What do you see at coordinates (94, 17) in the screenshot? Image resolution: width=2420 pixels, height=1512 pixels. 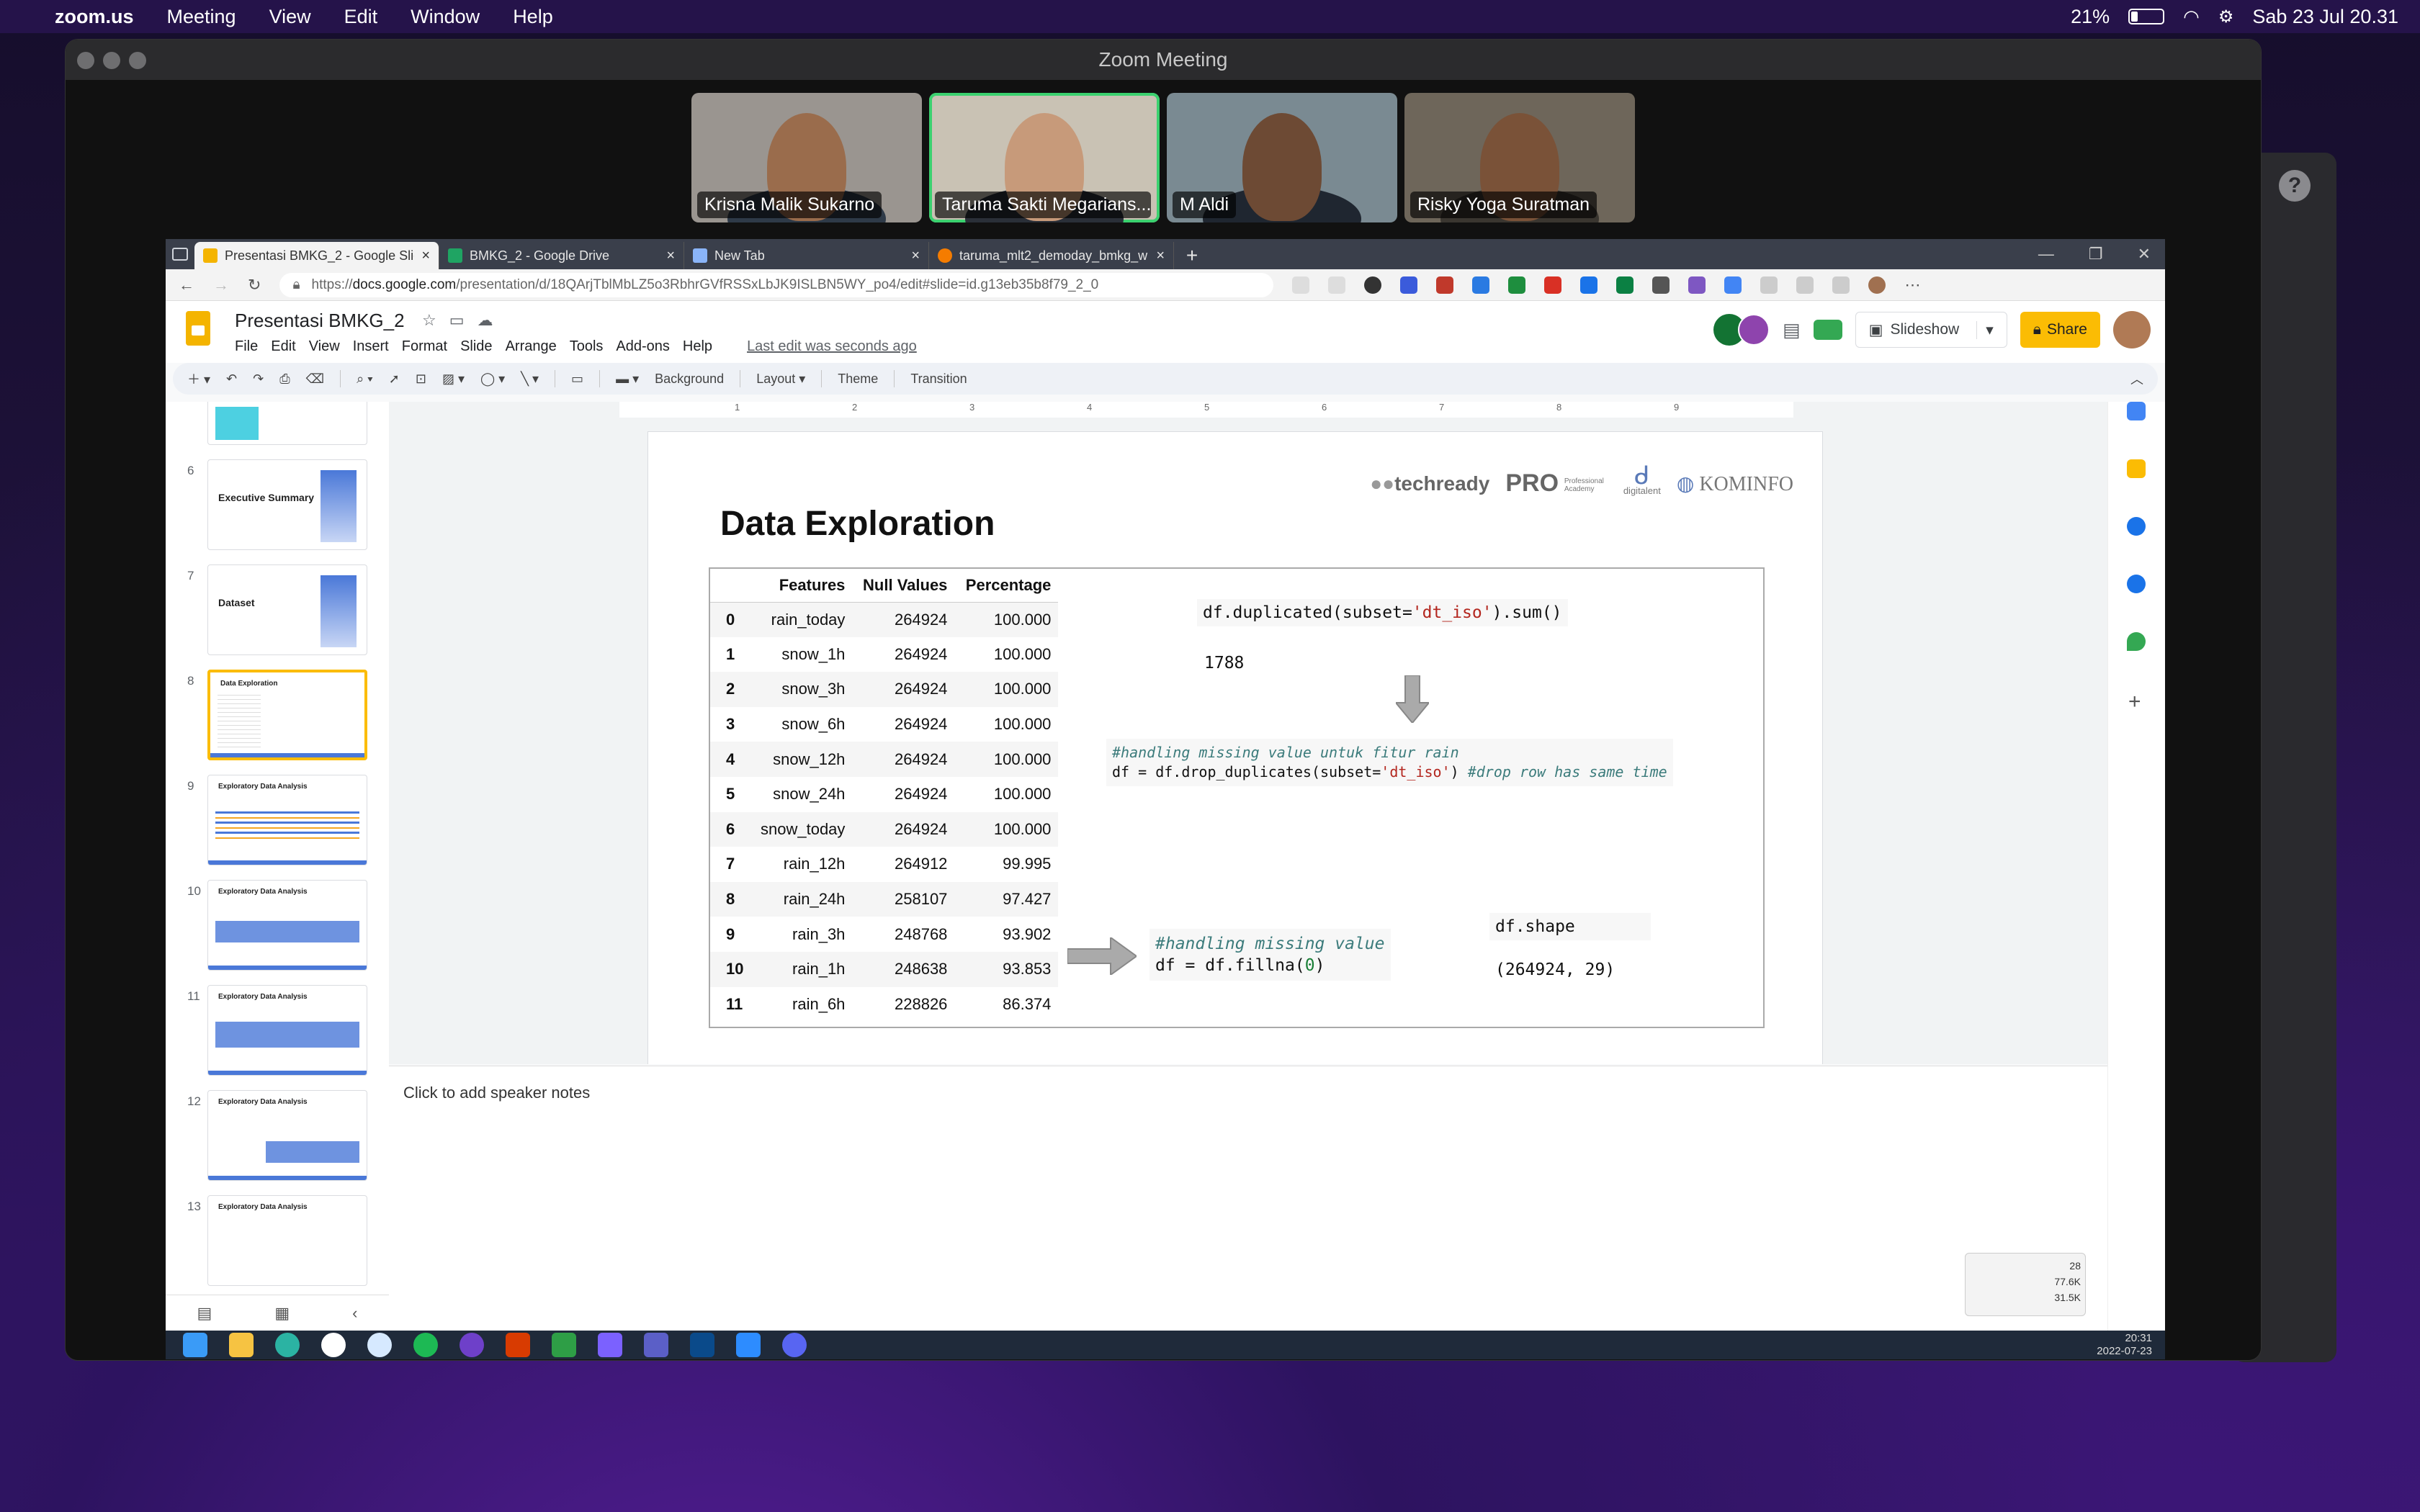 I see `menu-app-name: zoom.us` at bounding box center [94, 17].